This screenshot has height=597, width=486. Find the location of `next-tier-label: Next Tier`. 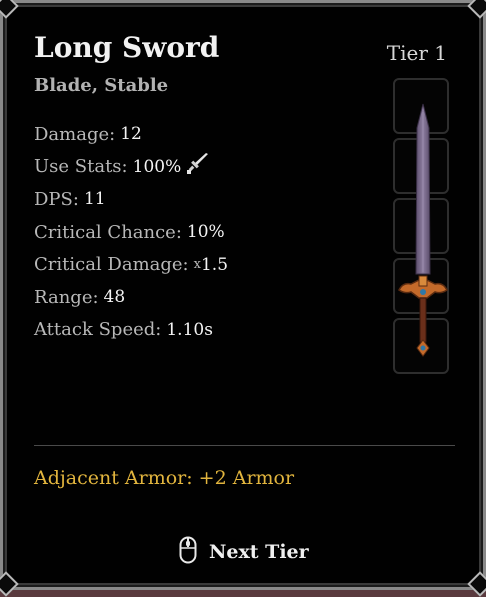

next-tier-label: Next Tier is located at coordinates (259, 552).